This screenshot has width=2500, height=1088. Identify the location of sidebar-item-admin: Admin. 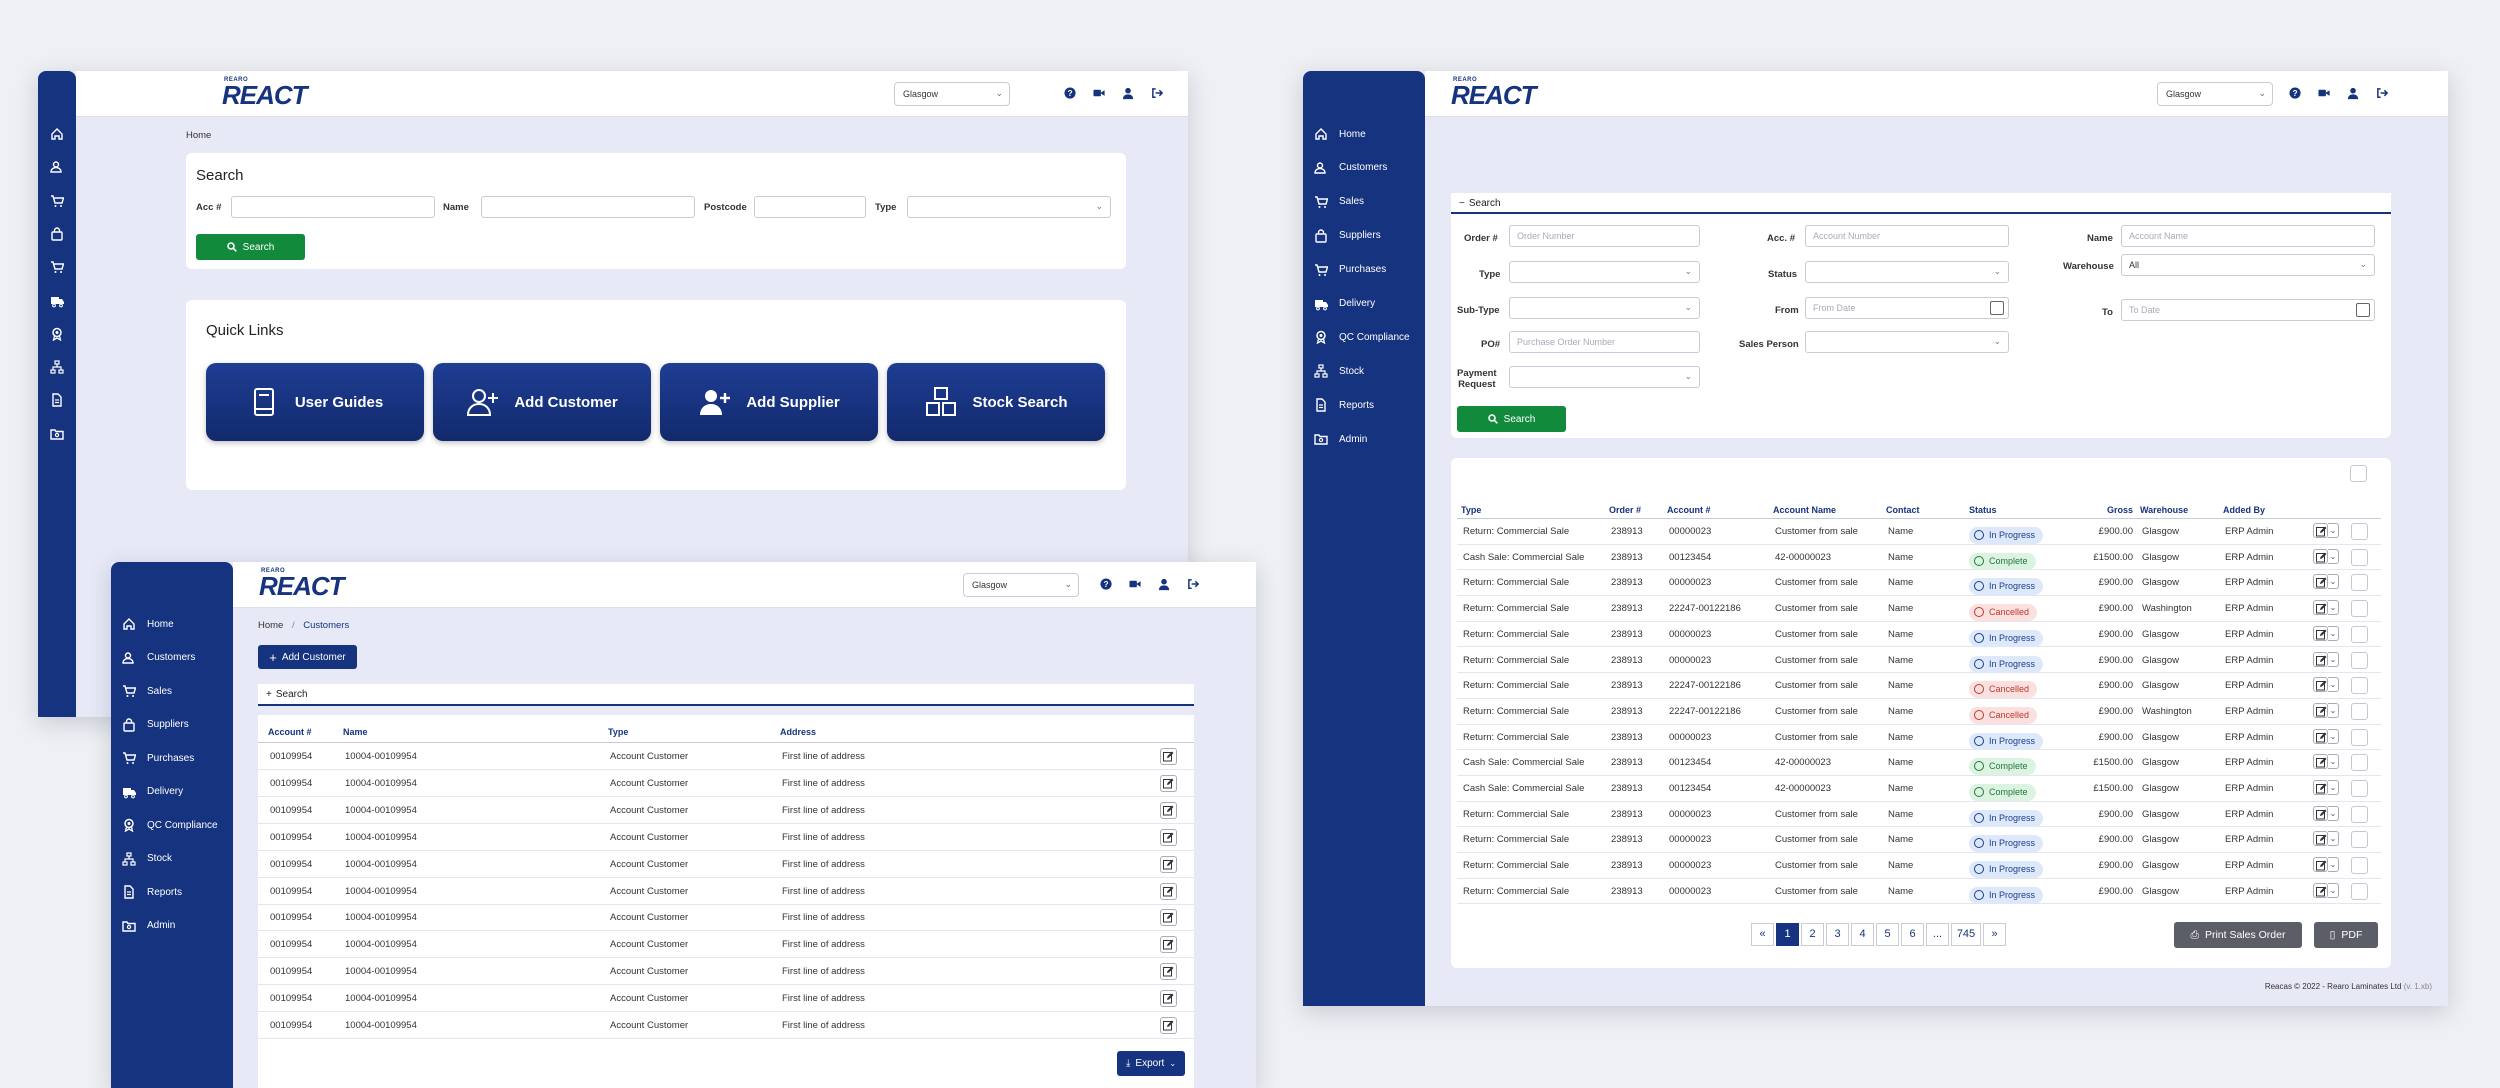
(1340, 439).